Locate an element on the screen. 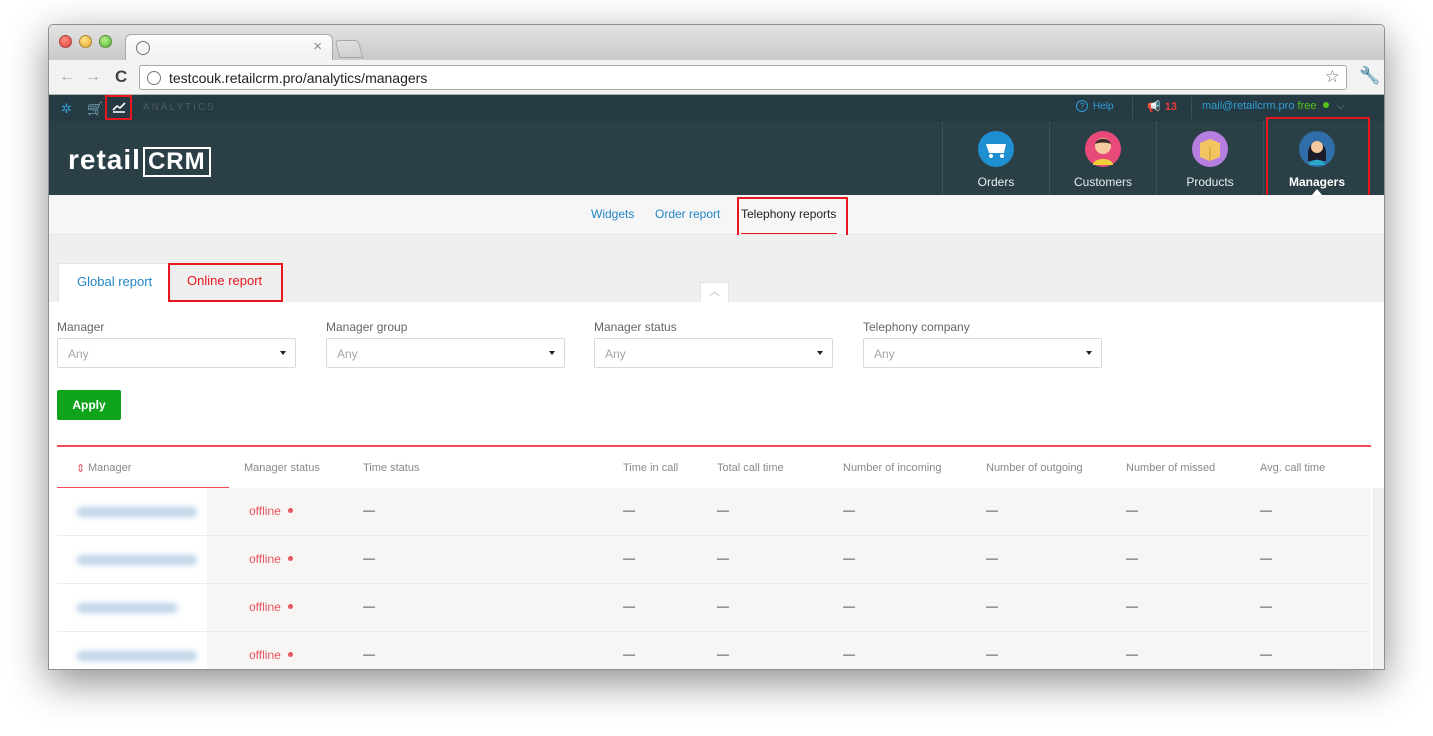  wrench-icon: 🔧 is located at coordinates (1369, 76).